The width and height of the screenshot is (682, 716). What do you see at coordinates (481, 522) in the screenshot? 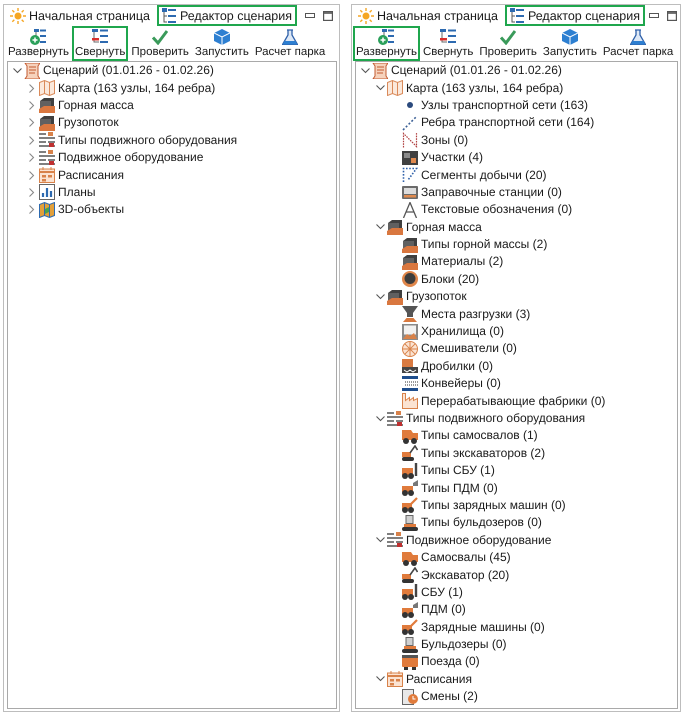
I see `tree-item: Типы бульдозеров (0)` at bounding box center [481, 522].